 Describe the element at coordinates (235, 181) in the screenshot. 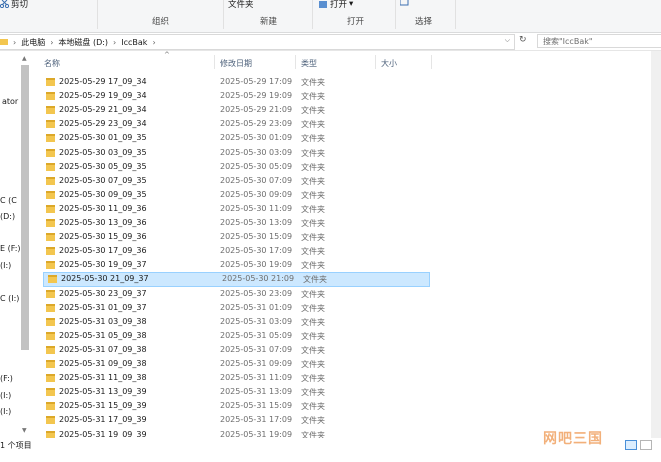

I see `table-row: 2025-05-30 07_09_35 2025-05-30 07:09 文件夹` at that location.